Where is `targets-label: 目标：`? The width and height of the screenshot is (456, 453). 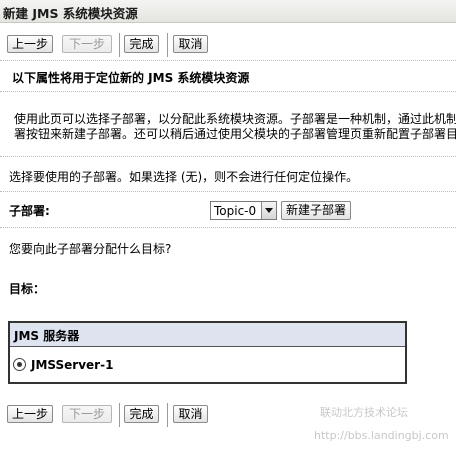 targets-label: 目标： is located at coordinates (27, 289).